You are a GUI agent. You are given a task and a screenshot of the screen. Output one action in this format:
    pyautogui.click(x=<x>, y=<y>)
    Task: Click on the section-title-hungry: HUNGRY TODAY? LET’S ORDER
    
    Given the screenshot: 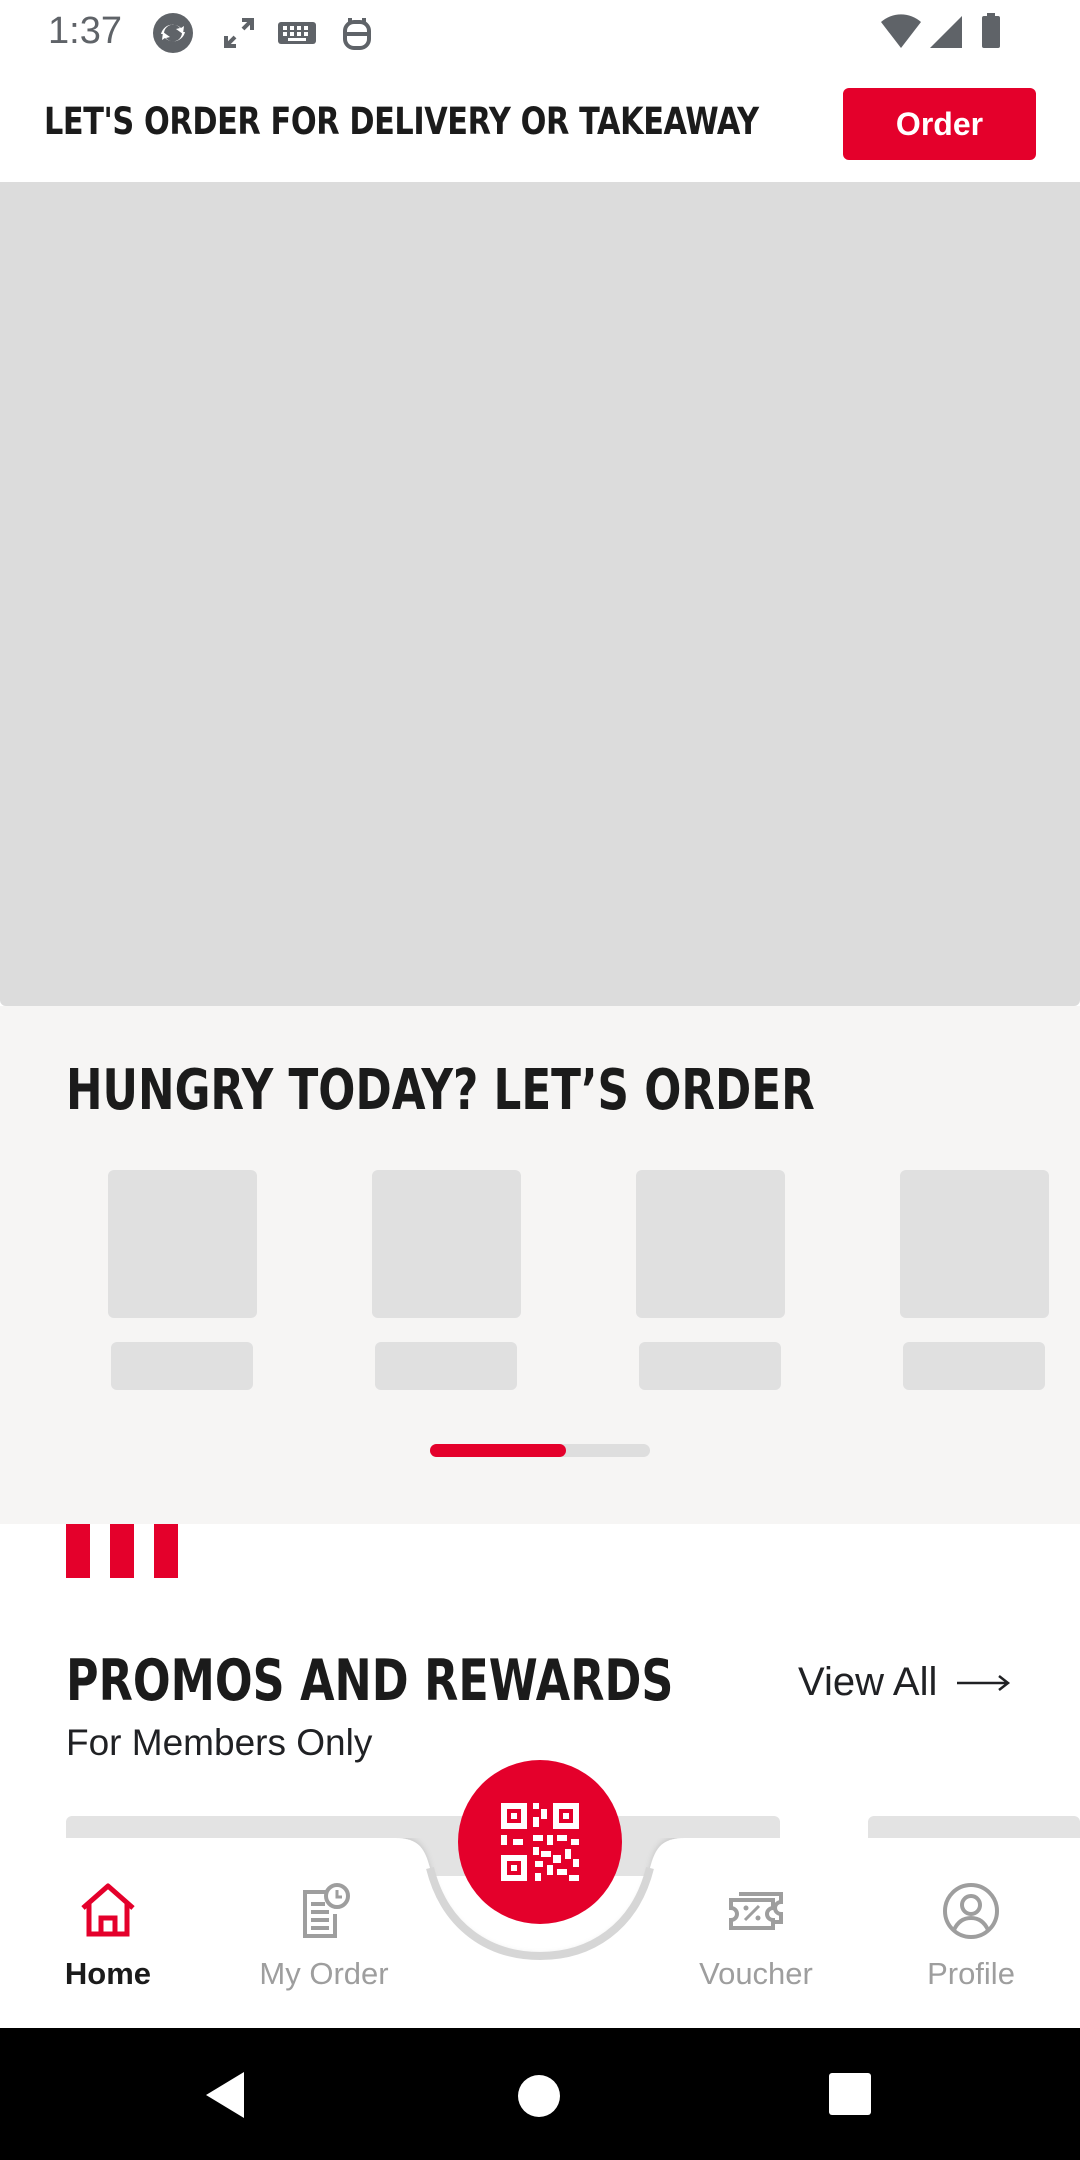 What is the action you would take?
    pyautogui.click(x=440, y=1090)
    